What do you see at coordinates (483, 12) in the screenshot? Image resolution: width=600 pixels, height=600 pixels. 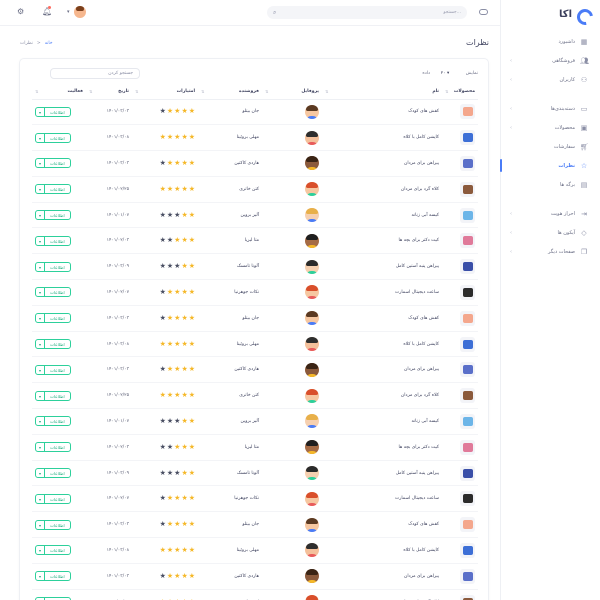 I see `menu-toggle-icon` at bounding box center [483, 12].